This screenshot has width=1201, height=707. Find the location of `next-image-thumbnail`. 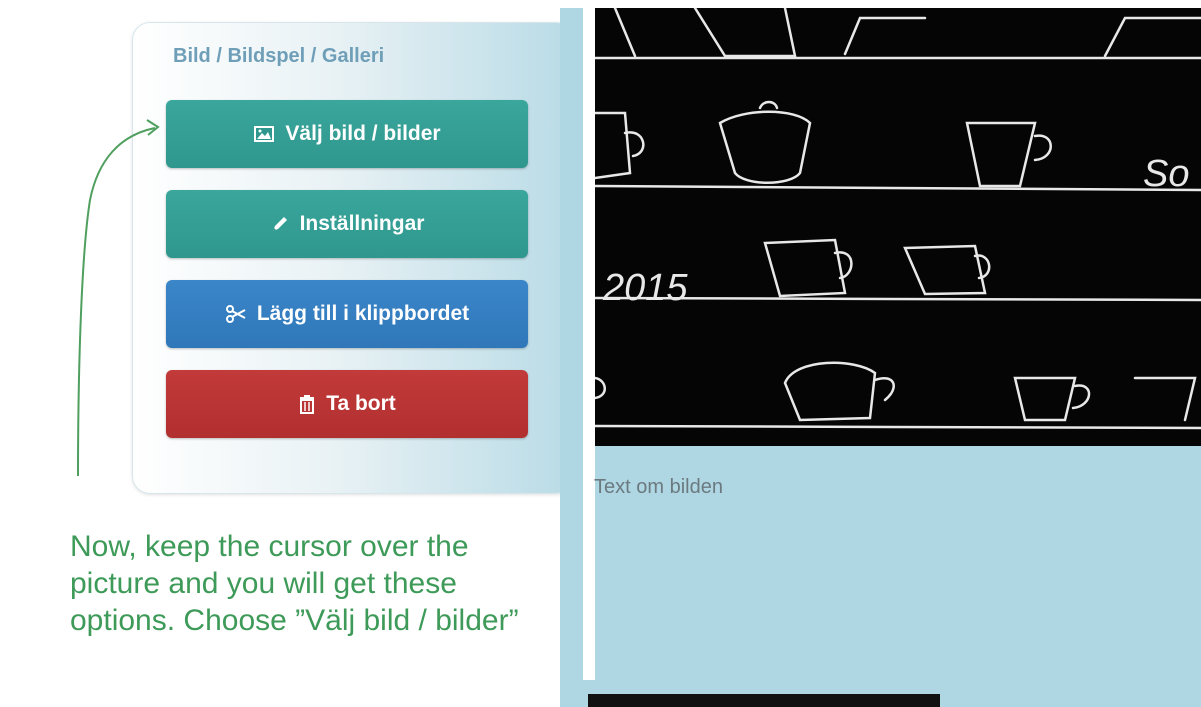

next-image-thumbnail is located at coordinates (764, 700).